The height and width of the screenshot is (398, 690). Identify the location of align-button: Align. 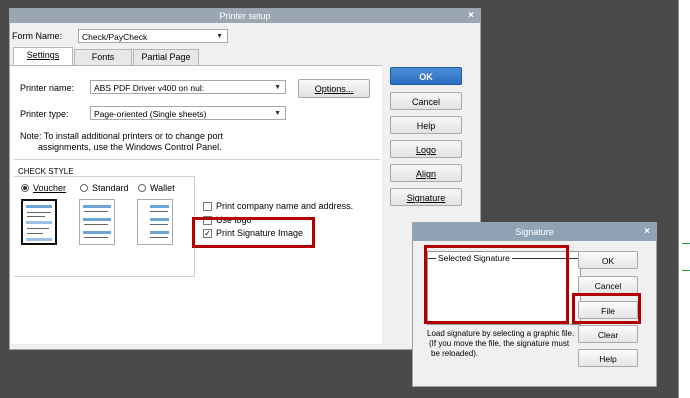
(426, 173).